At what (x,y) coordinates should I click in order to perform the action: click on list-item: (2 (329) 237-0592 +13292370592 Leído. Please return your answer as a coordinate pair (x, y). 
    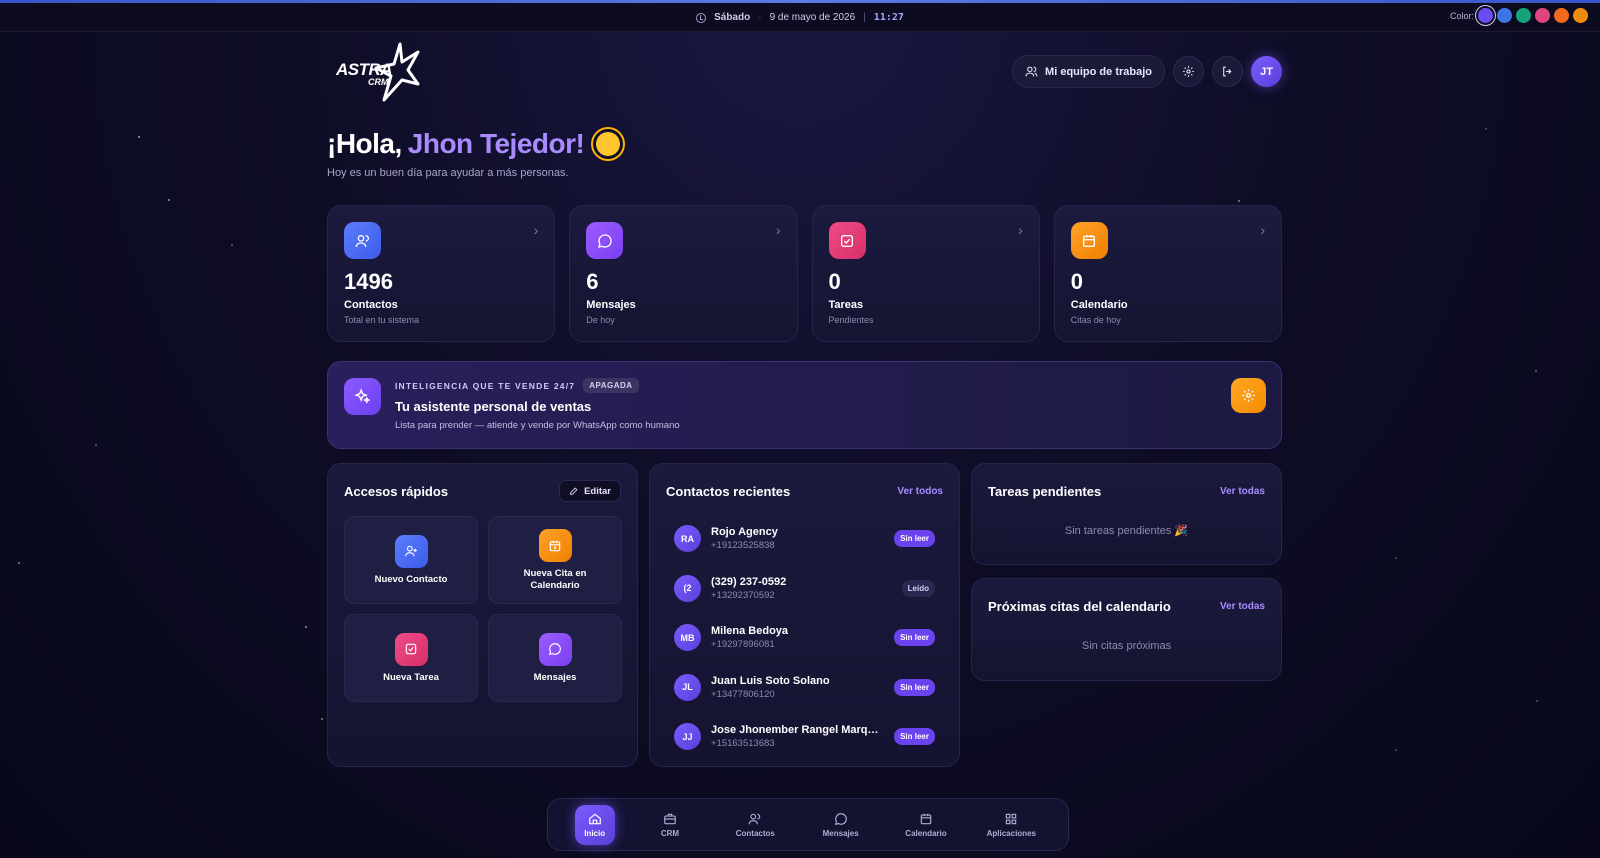
    Looking at the image, I should click on (804, 589).